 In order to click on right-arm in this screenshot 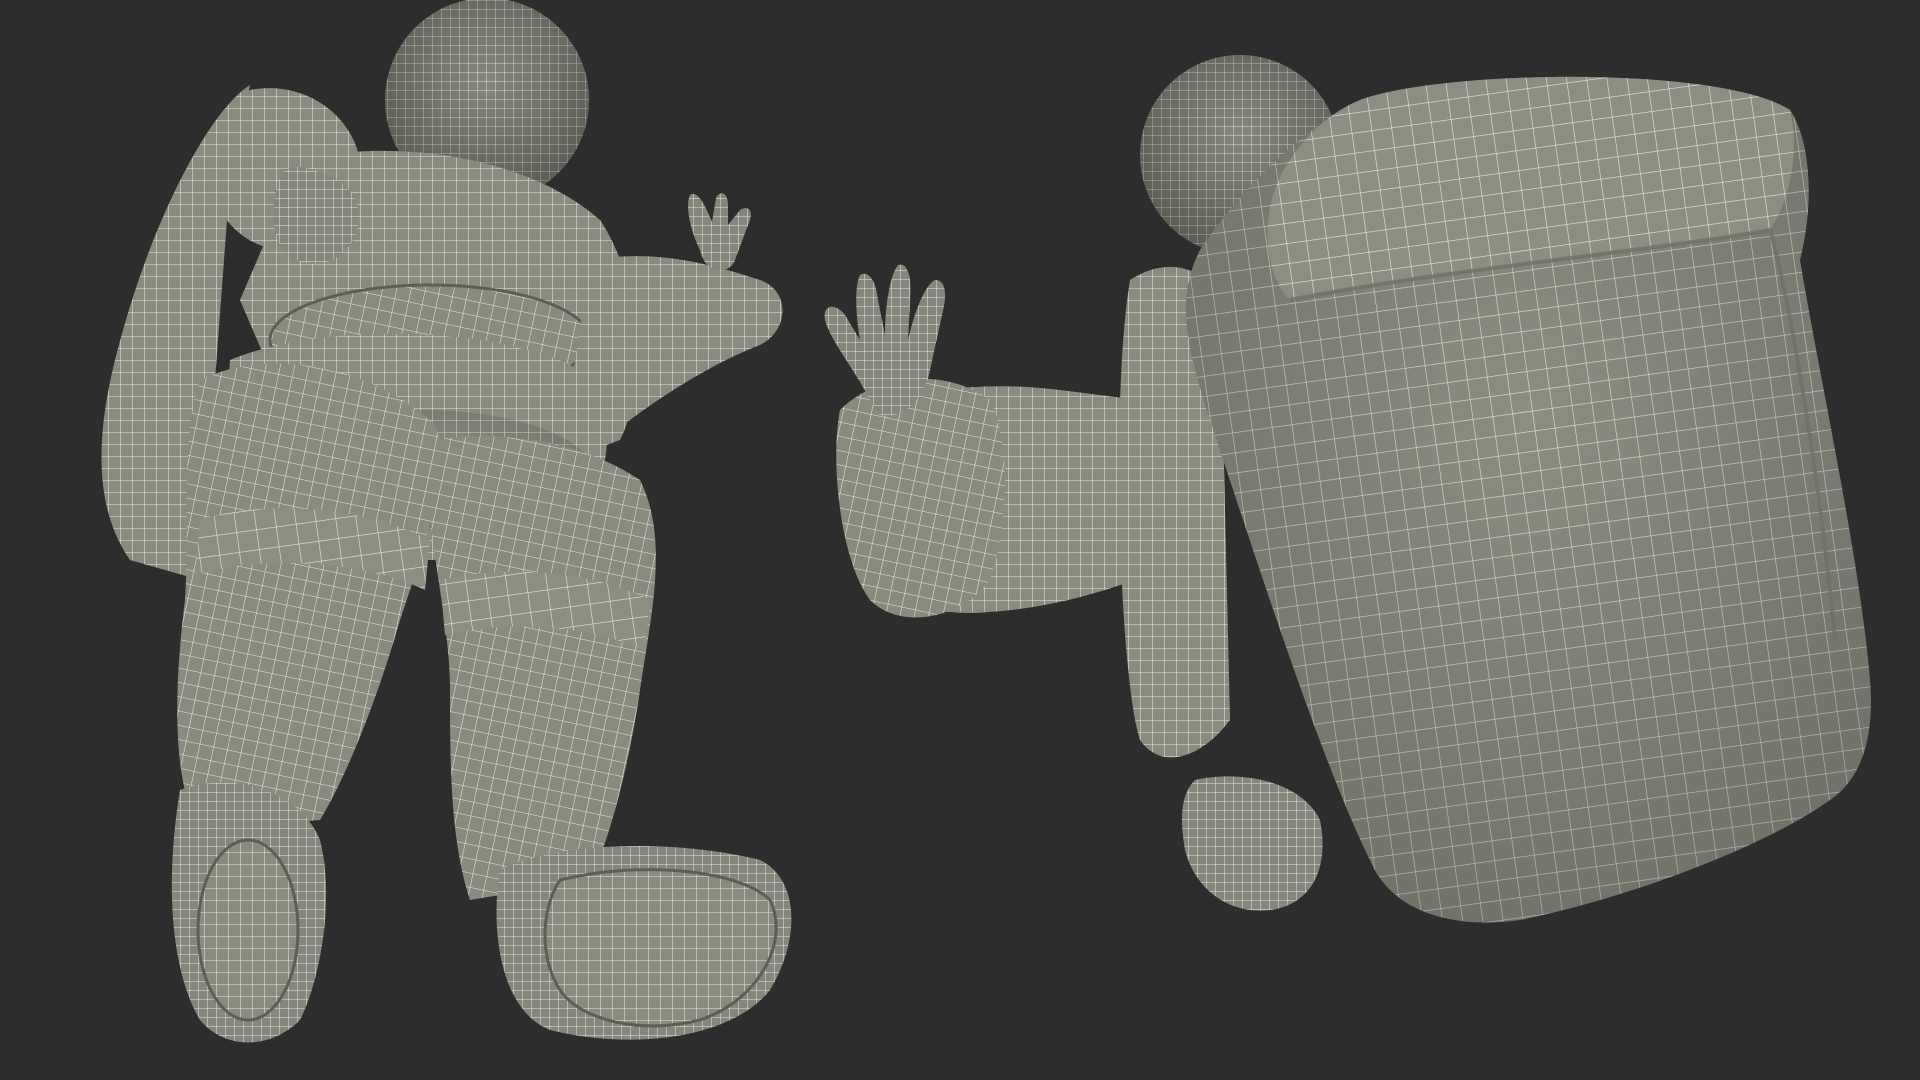, I will do `click(678, 341)`.